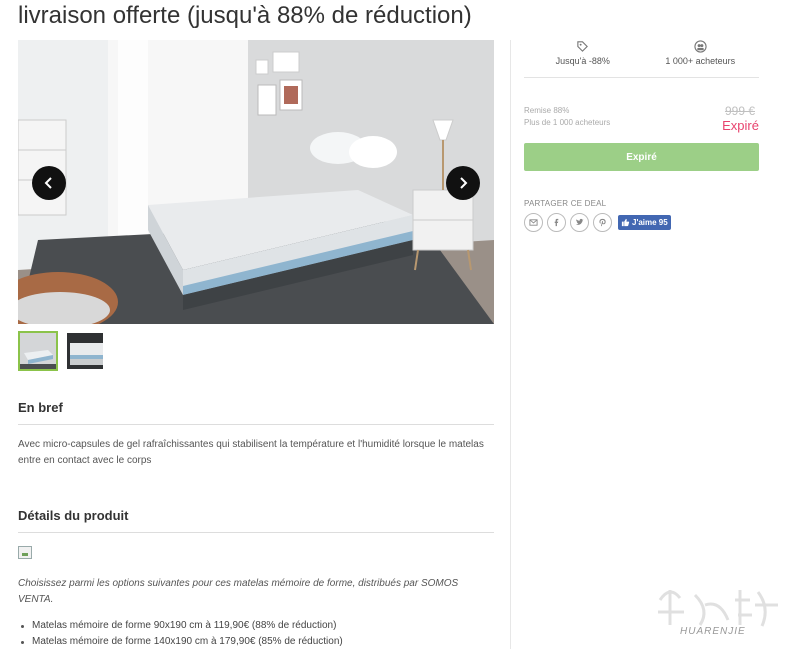 The width and height of the screenshot is (800, 649). I want to click on twitter-icon, so click(579, 221).